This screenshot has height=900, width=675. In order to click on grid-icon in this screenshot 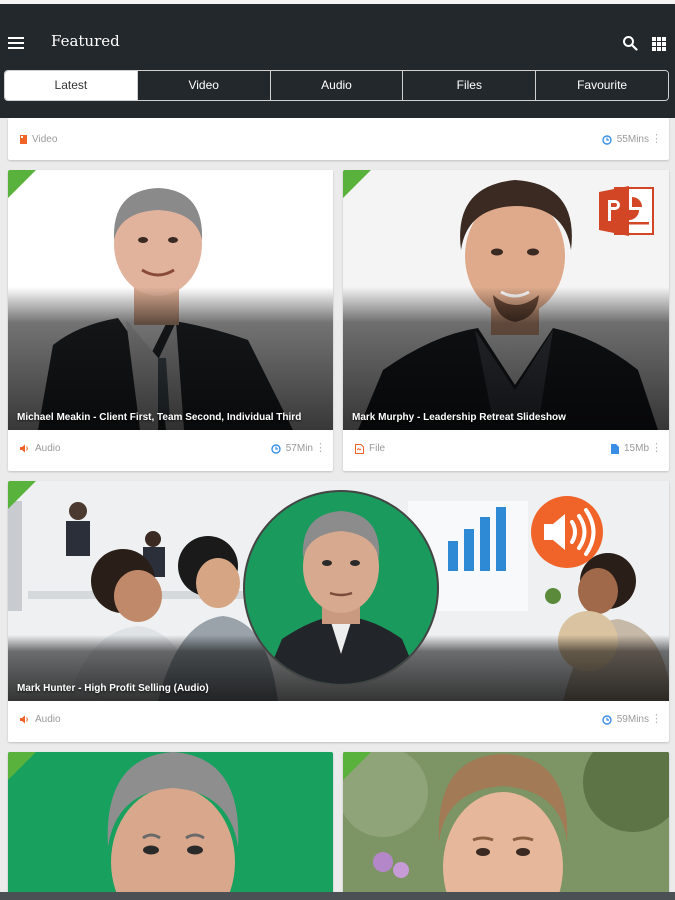, I will do `click(659, 44)`.